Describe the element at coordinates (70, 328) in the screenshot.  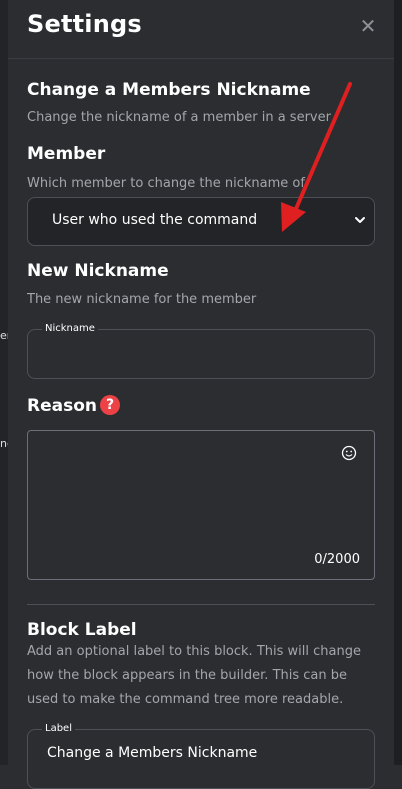
I see `nickname-field-legend: Nickname` at that location.